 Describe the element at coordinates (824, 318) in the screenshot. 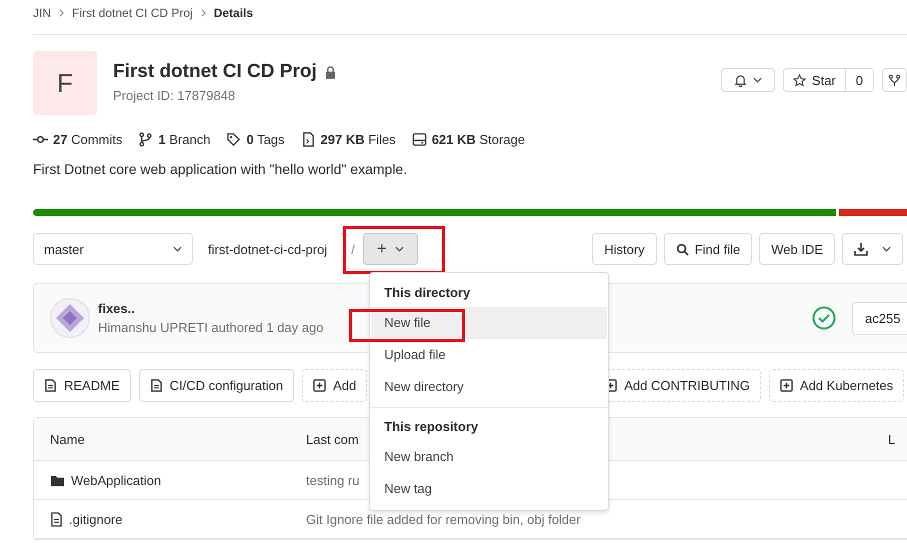

I see `pipeline-passed-icon` at that location.